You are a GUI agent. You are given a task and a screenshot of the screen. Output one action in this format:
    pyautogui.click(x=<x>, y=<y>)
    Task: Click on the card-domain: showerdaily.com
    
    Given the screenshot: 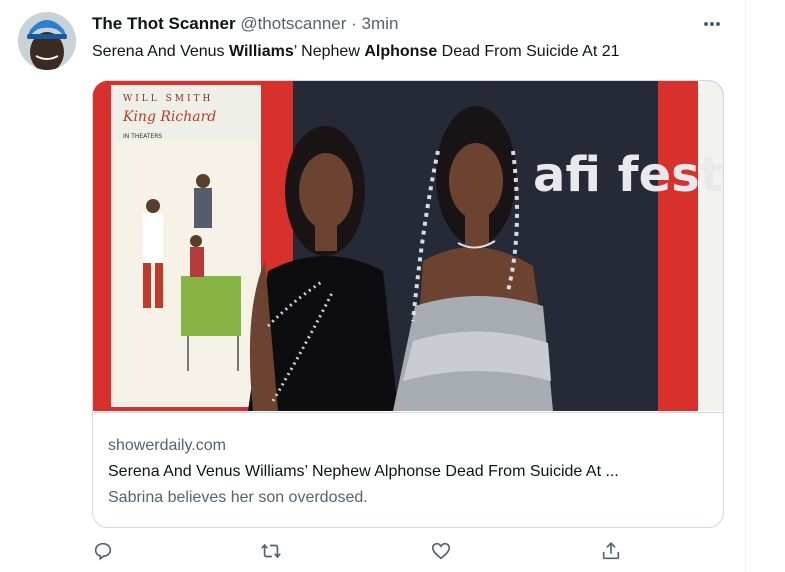 What is the action you would take?
    pyautogui.click(x=167, y=445)
    